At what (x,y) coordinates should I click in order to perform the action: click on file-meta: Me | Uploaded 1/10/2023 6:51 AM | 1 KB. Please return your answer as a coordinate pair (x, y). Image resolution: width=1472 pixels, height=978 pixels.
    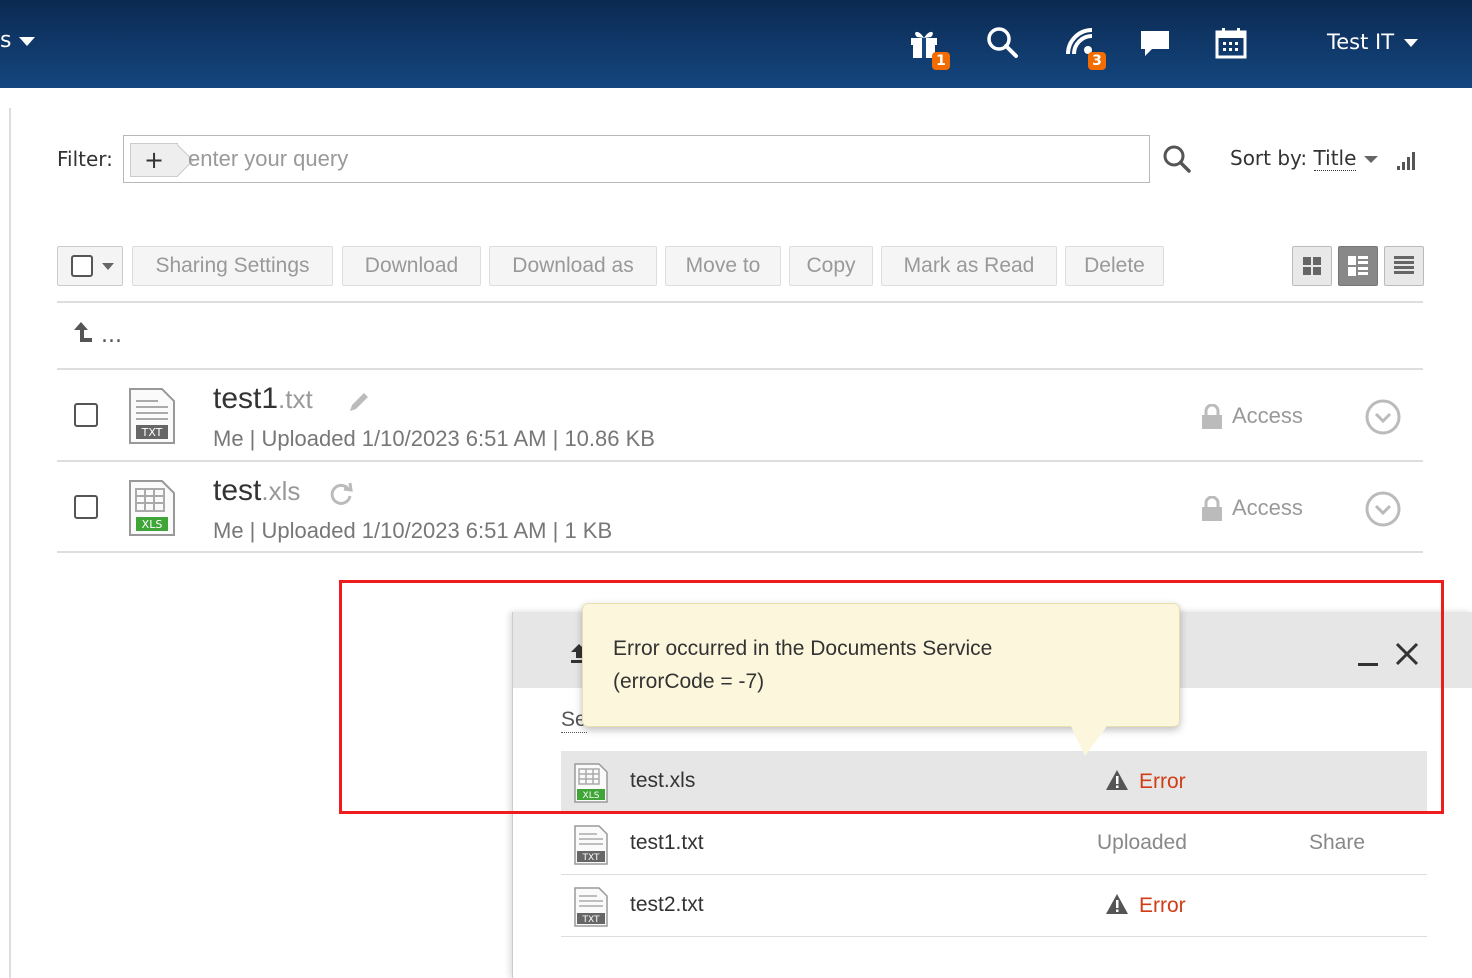
    Looking at the image, I should click on (413, 530).